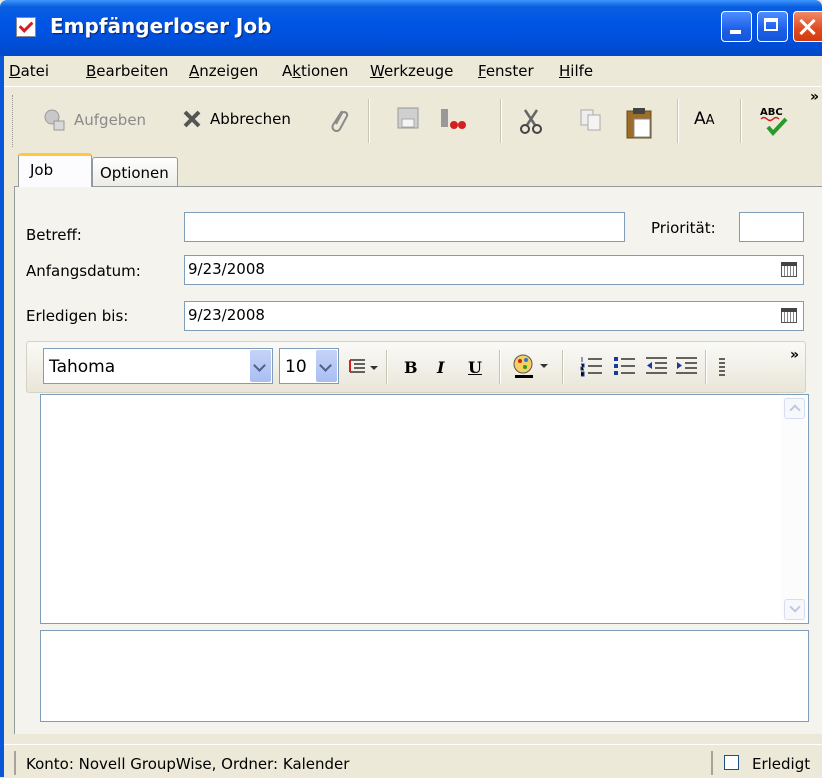  What do you see at coordinates (494, 316) in the screenshot?
I see `due-date-field: 9/23/2008` at bounding box center [494, 316].